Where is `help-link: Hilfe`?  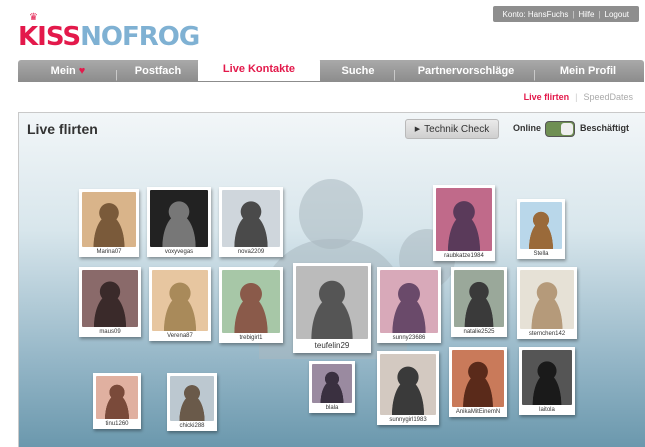
help-link: Hilfe is located at coordinates (586, 14).